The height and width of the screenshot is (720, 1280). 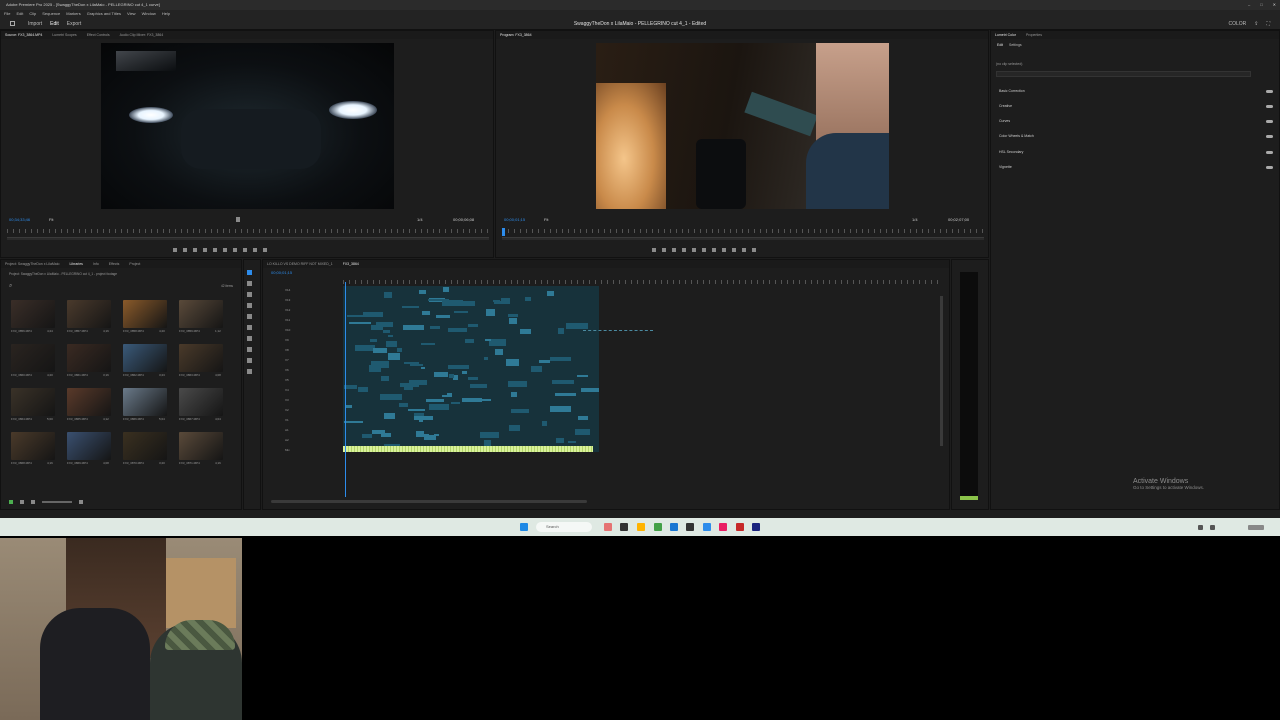 What do you see at coordinates (1034, 35) in the screenshot?
I see `tab-properties: Properties` at bounding box center [1034, 35].